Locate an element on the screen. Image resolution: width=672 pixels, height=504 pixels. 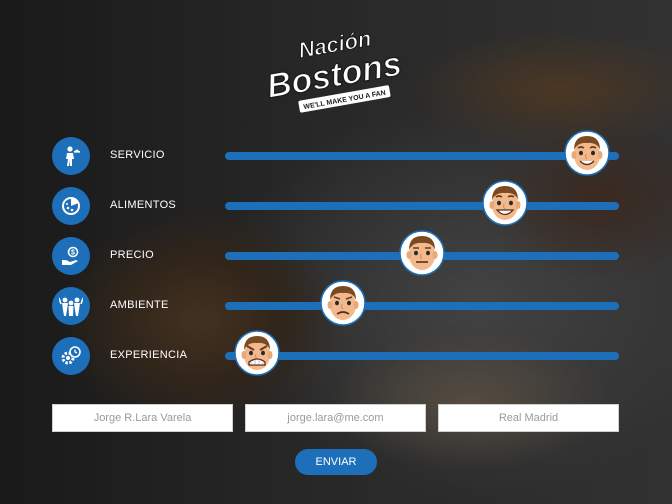
rating-row: ALIMENTOS is located at coordinates (336, 203).